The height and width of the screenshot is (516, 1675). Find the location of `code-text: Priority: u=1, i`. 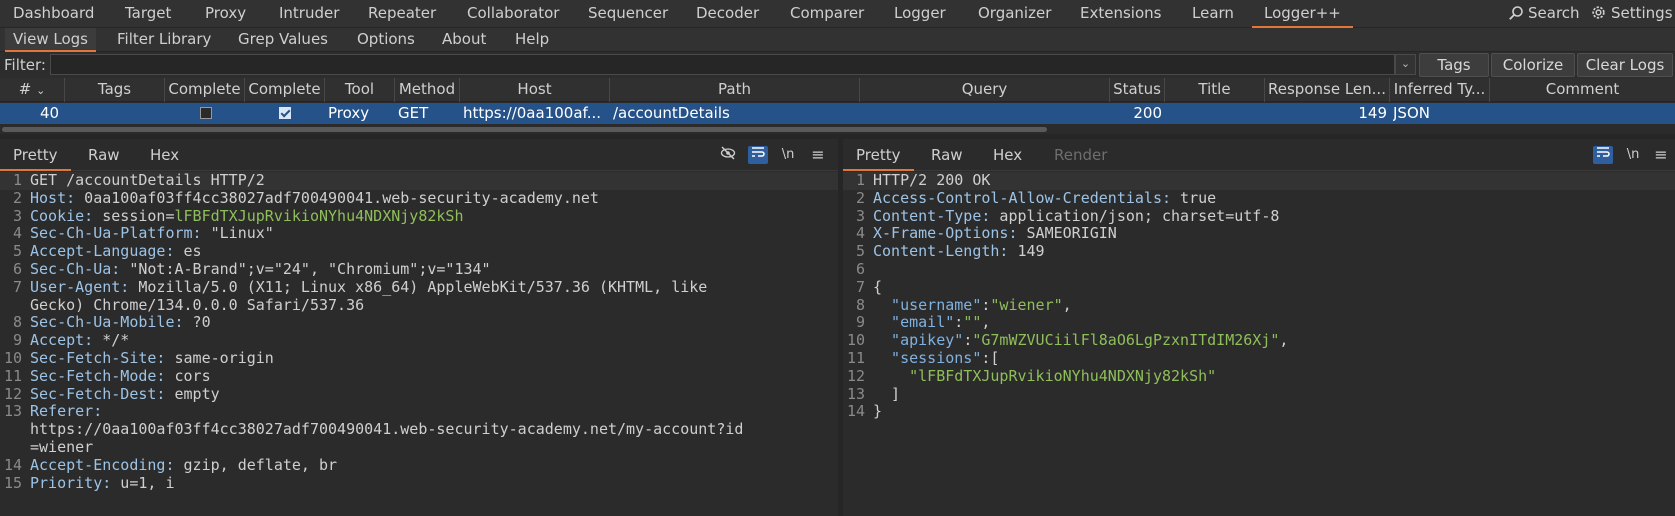

code-text: Priority: u=1, i is located at coordinates (102, 483).